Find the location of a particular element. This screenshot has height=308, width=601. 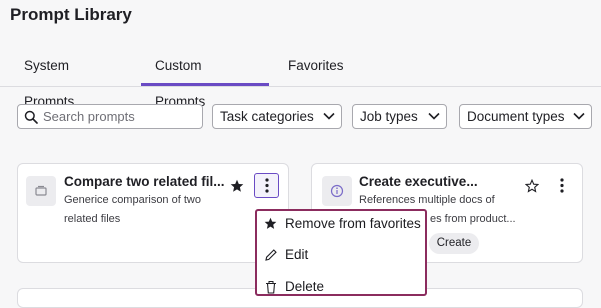

tab-custom-prompts: Custom Prompts is located at coordinates (205, 78).